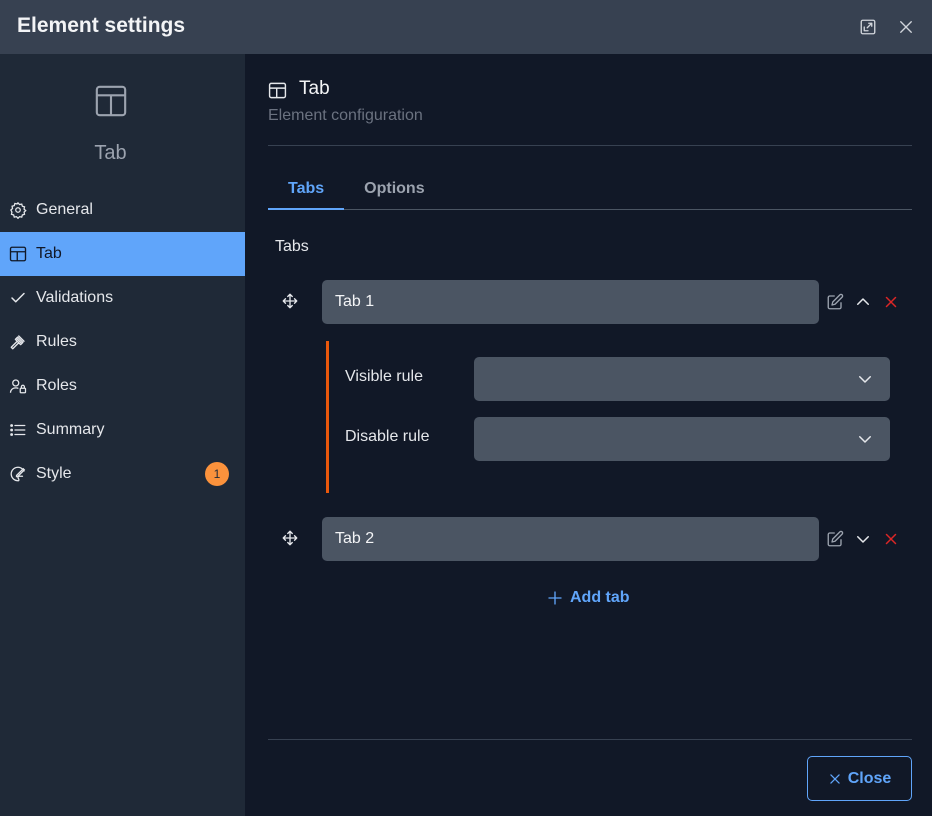 This screenshot has width=932, height=816. I want to click on visible-rule-label: Visible rule, so click(384, 376).